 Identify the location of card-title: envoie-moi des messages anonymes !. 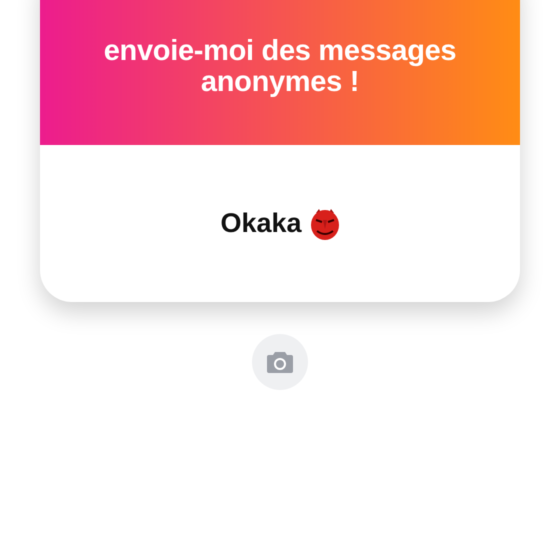
(280, 67).